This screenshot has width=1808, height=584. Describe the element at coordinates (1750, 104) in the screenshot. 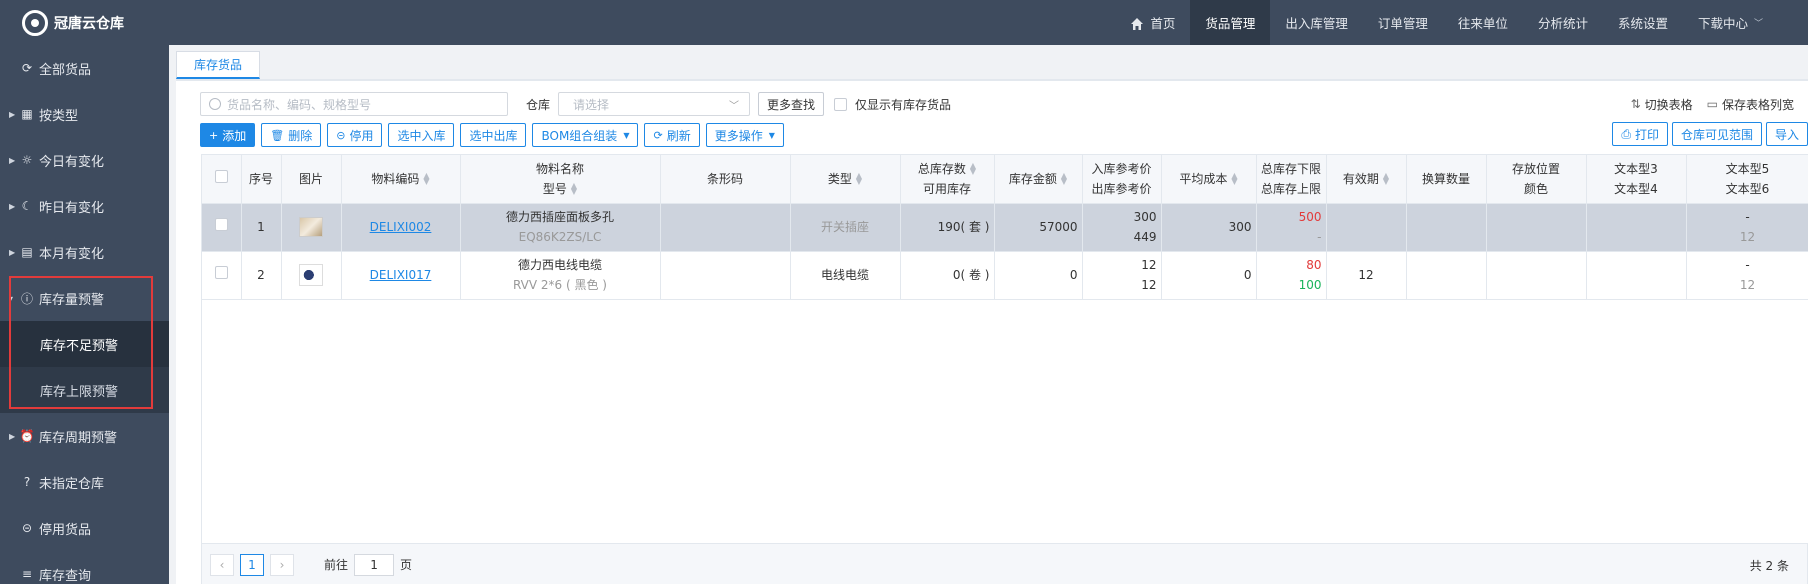

I see `save-width-button: ▭ 保存表格列宽` at that location.